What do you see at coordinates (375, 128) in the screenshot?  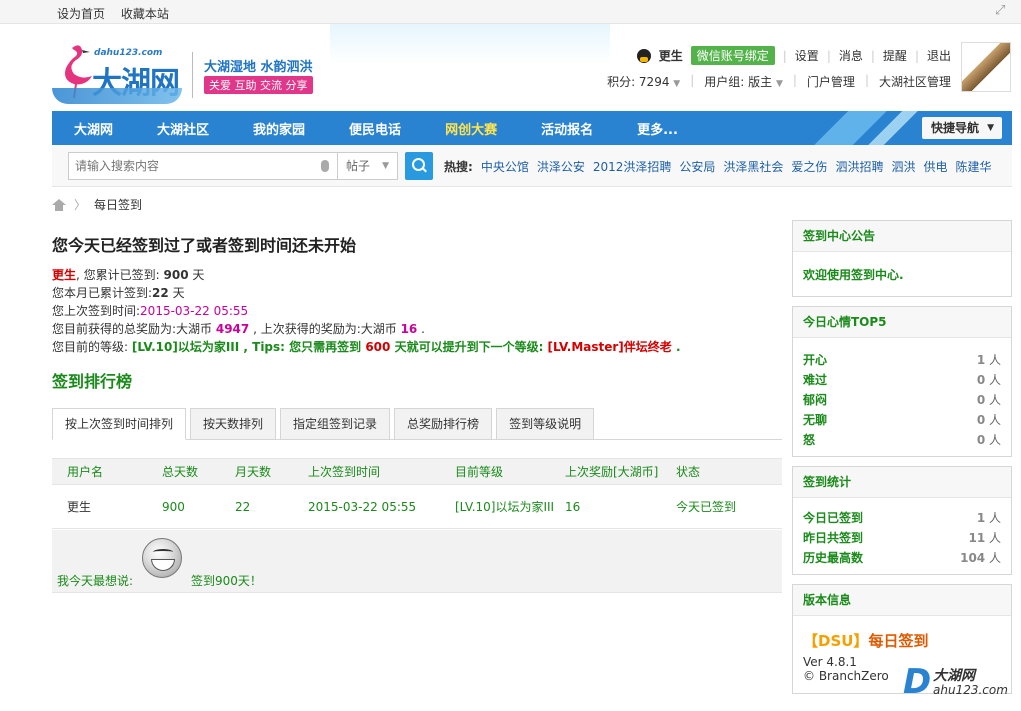 I see `nav-item-phone: 便民电话` at bounding box center [375, 128].